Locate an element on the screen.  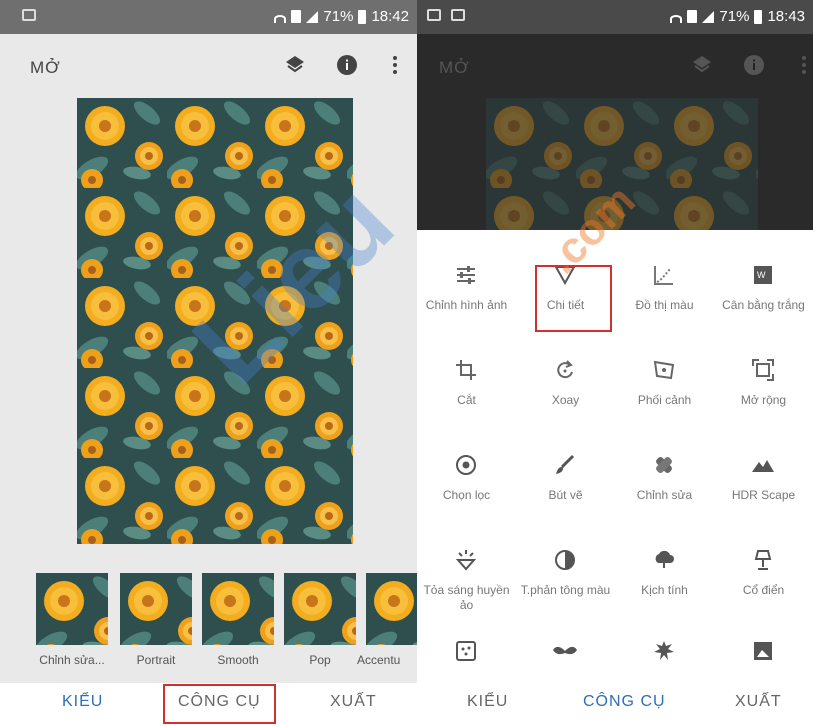
tool-label: T.phản tông màu is located at coordinates (565, 590).